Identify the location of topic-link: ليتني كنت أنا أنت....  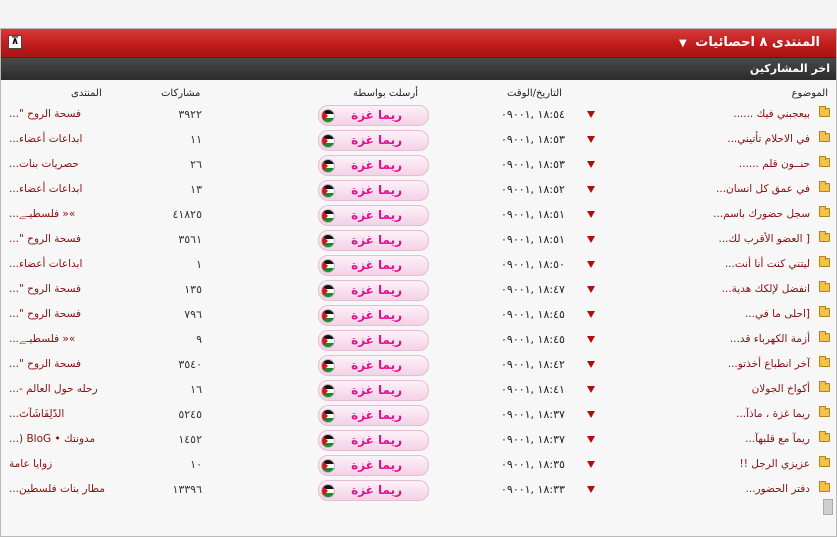
(767, 264).